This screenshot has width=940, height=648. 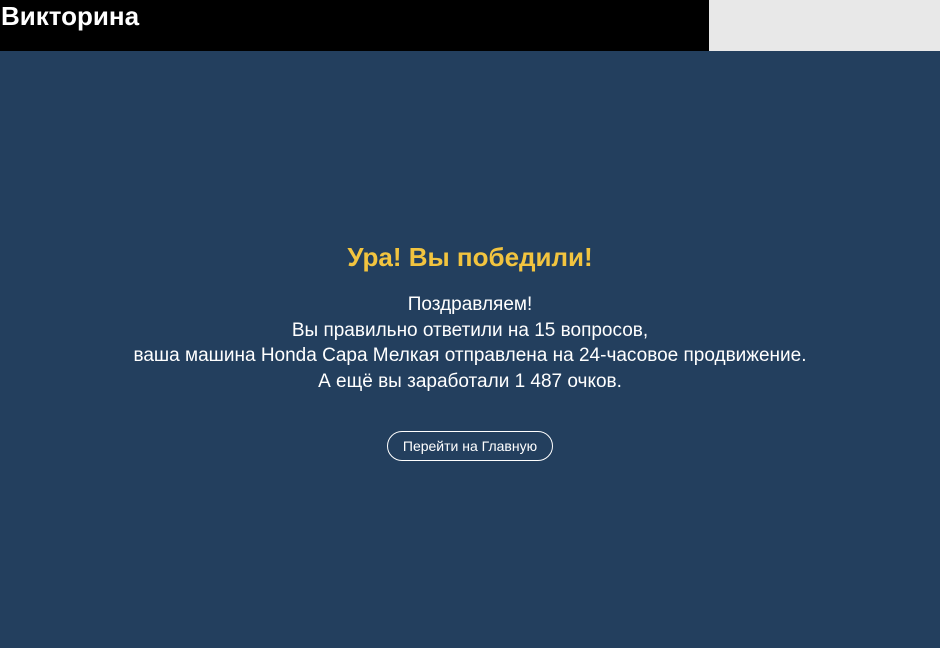 What do you see at coordinates (70, 16) in the screenshot?
I see `app-title: Викторина` at bounding box center [70, 16].